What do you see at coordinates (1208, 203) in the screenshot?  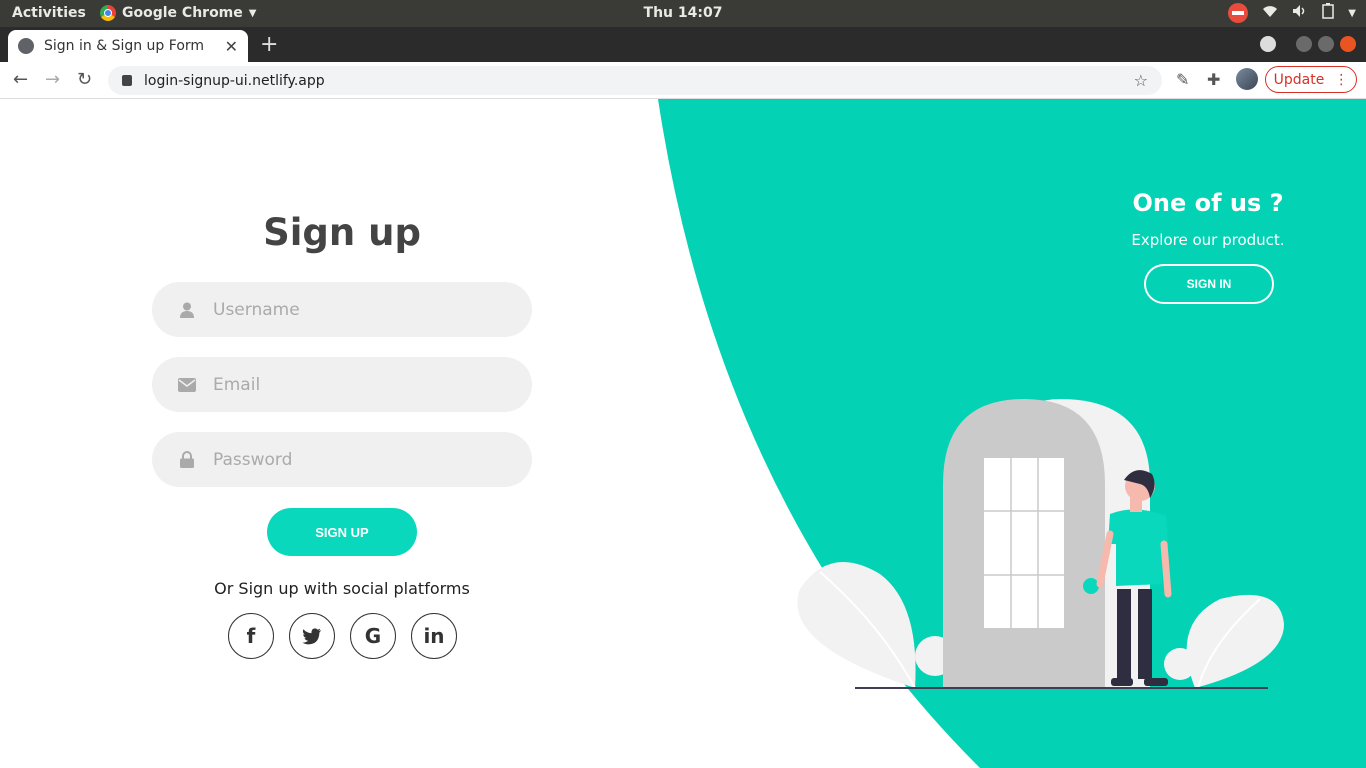 I see `panel-title: One of us ?` at bounding box center [1208, 203].